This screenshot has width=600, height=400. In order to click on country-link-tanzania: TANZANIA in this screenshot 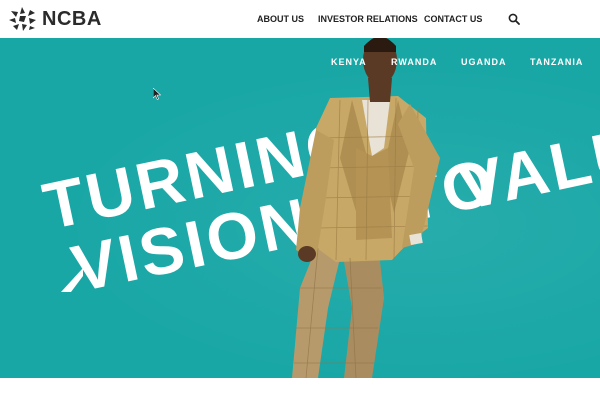, I will do `click(556, 62)`.